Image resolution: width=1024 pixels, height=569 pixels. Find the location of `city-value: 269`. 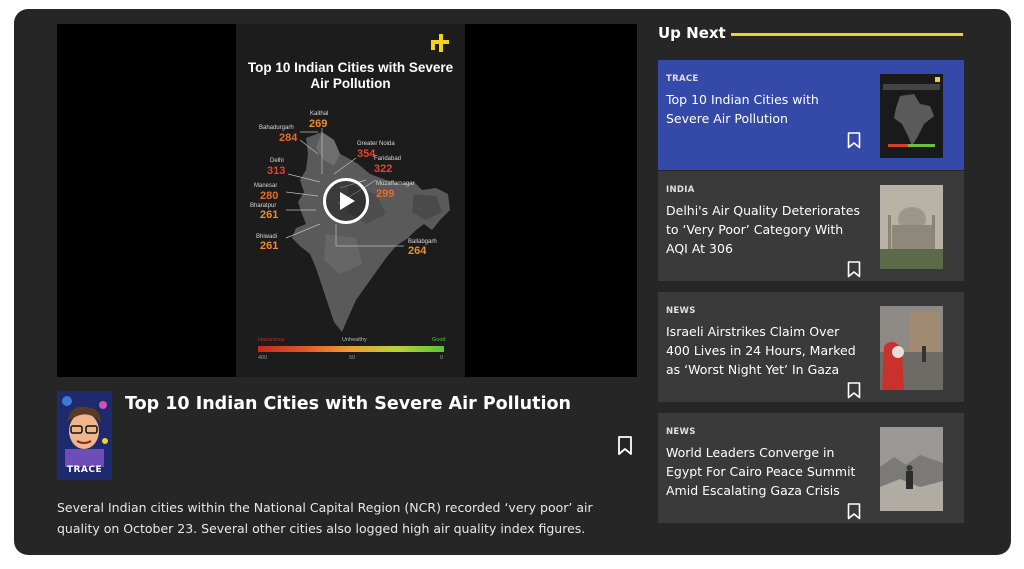

city-value: 269 is located at coordinates (318, 124).